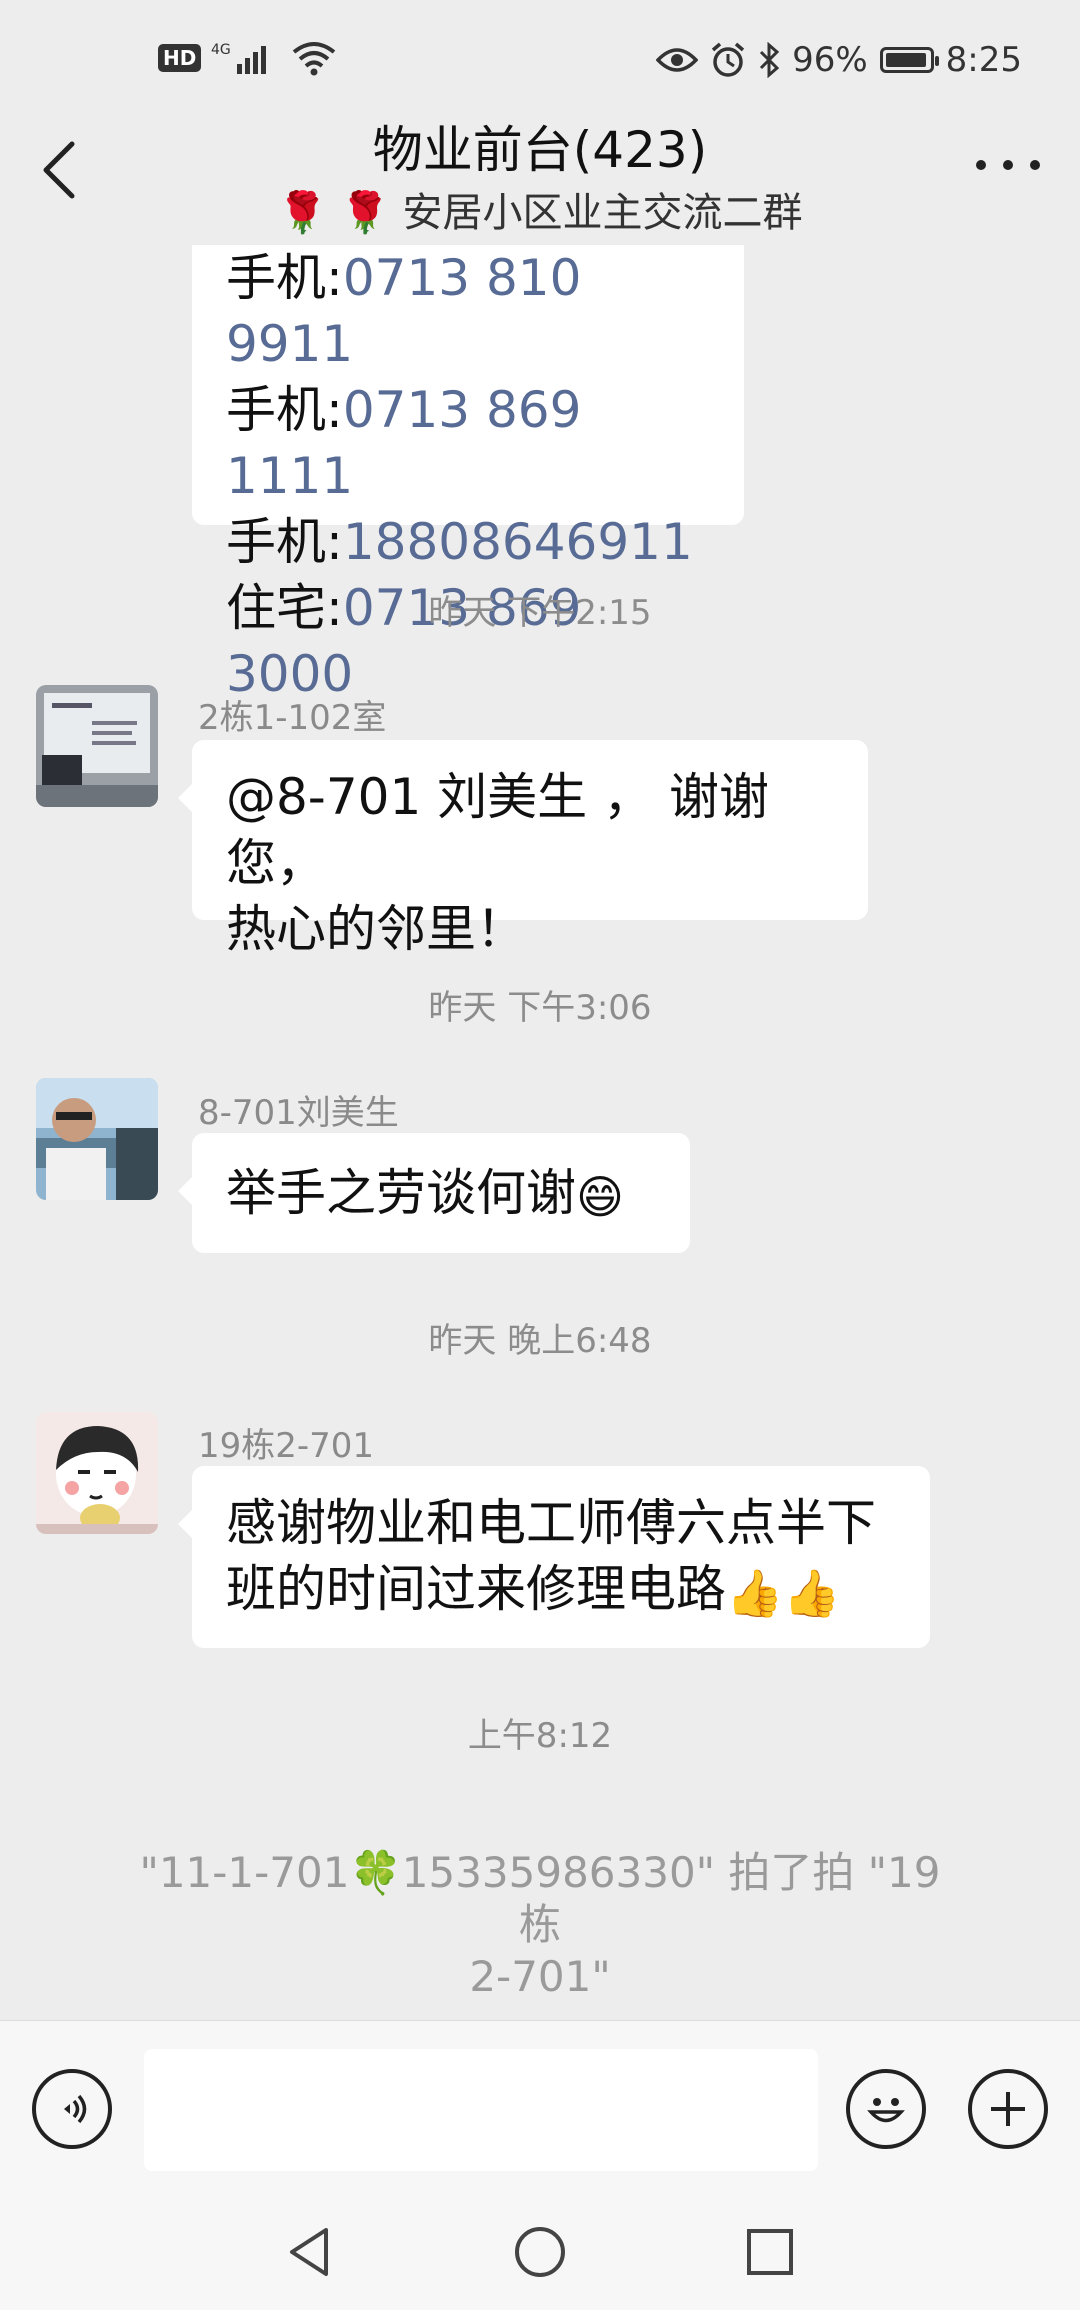 This screenshot has width=1080, height=2310. What do you see at coordinates (401, 1193) in the screenshot?
I see `message-text: 举手之劳谈何谢` at bounding box center [401, 1193].